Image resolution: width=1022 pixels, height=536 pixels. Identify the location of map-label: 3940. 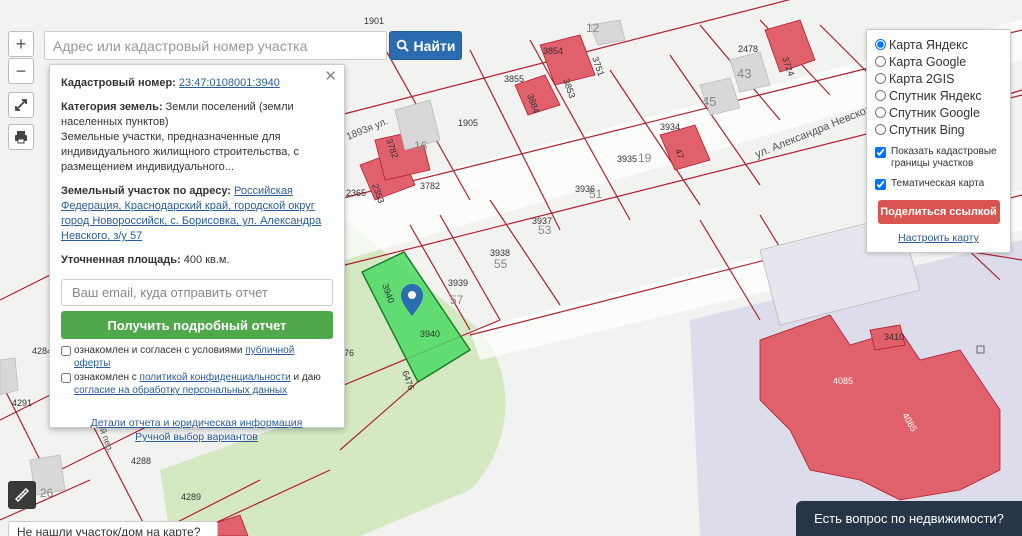
(430, 334).